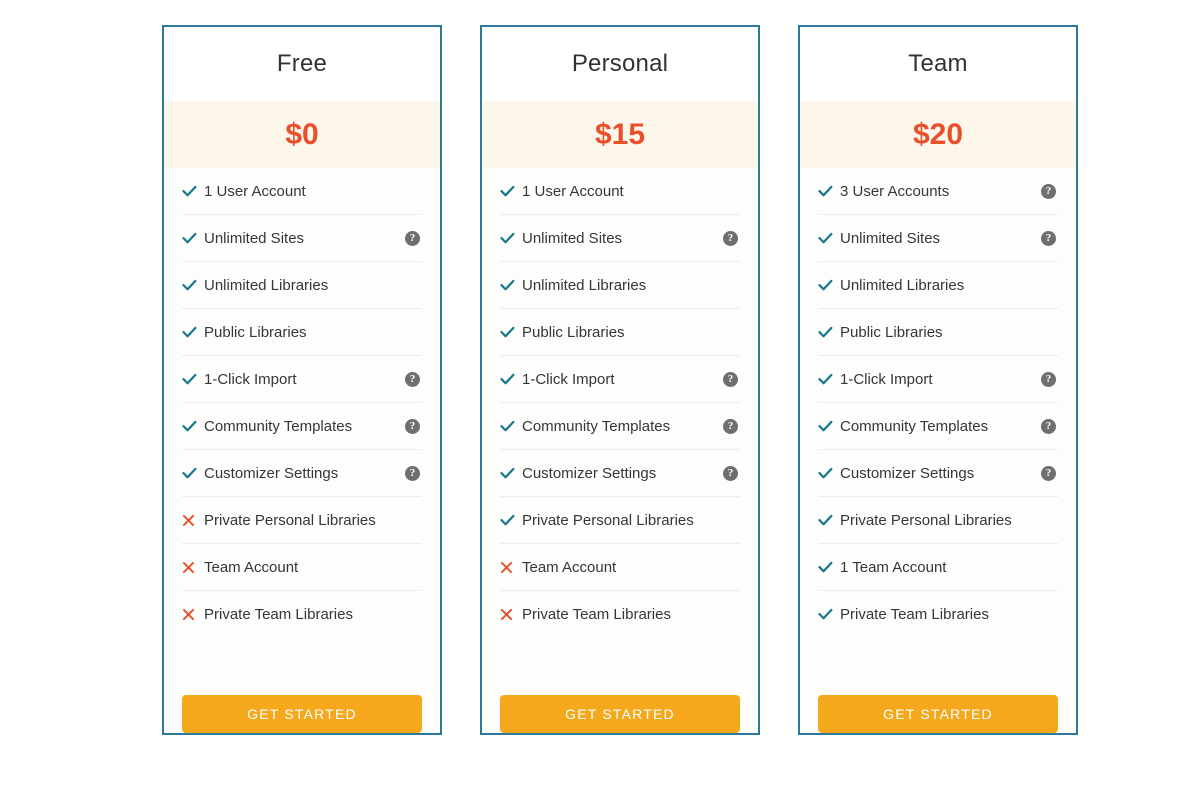  Describe the element at coordinates (938, 567) in the screenshot. I see `feature-row: 1 Team Account?` at that location.